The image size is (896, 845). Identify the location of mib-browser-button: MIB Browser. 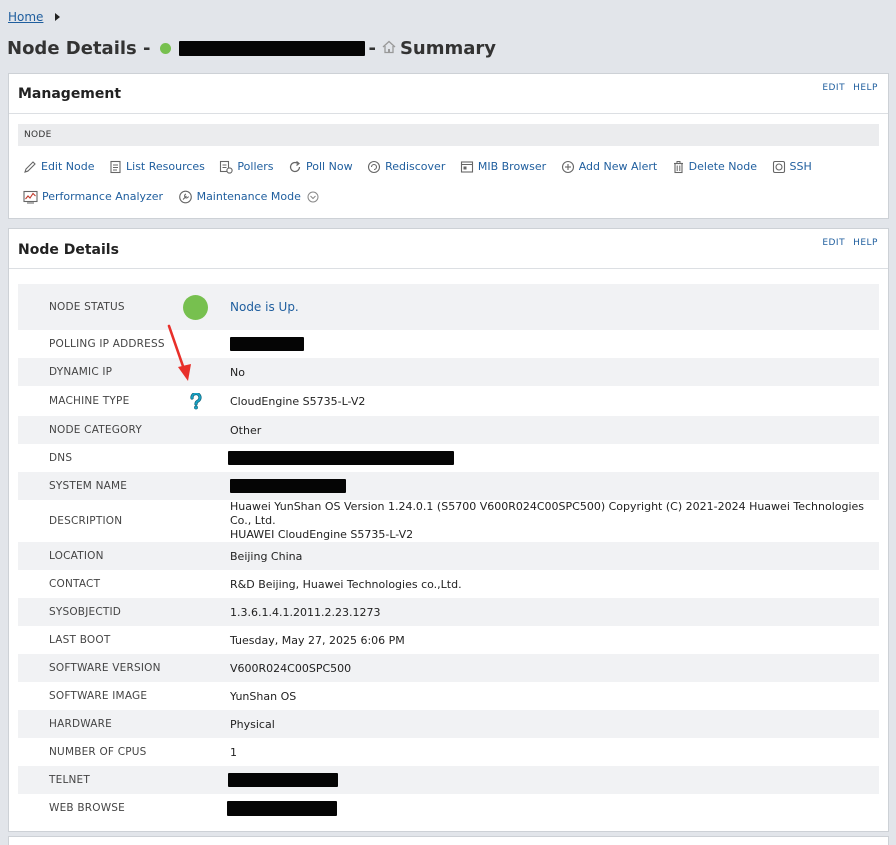
(503, 167).